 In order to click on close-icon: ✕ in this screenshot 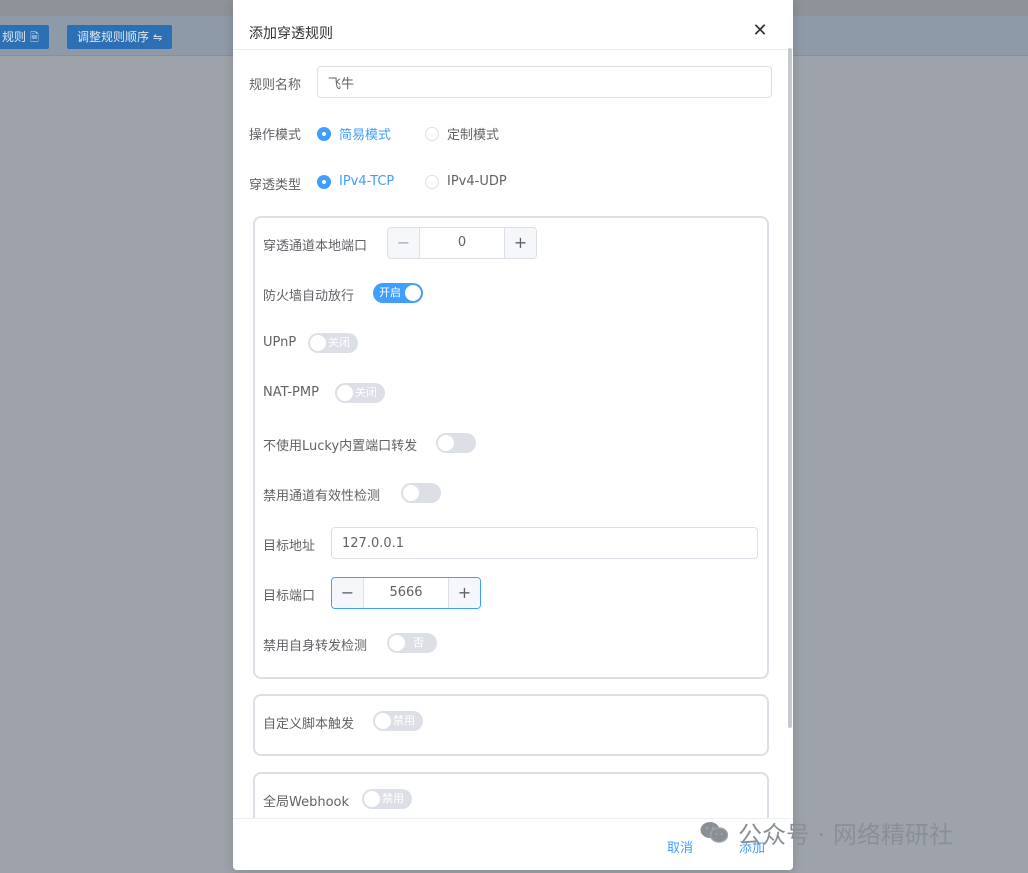, I will do `click(760, 31)`.